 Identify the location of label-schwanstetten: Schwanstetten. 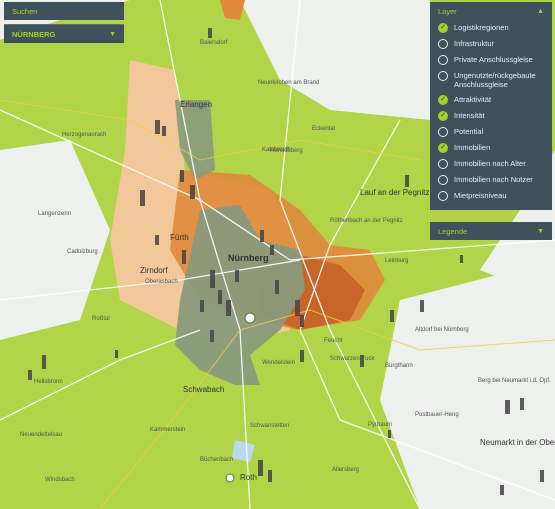
(270, 426).